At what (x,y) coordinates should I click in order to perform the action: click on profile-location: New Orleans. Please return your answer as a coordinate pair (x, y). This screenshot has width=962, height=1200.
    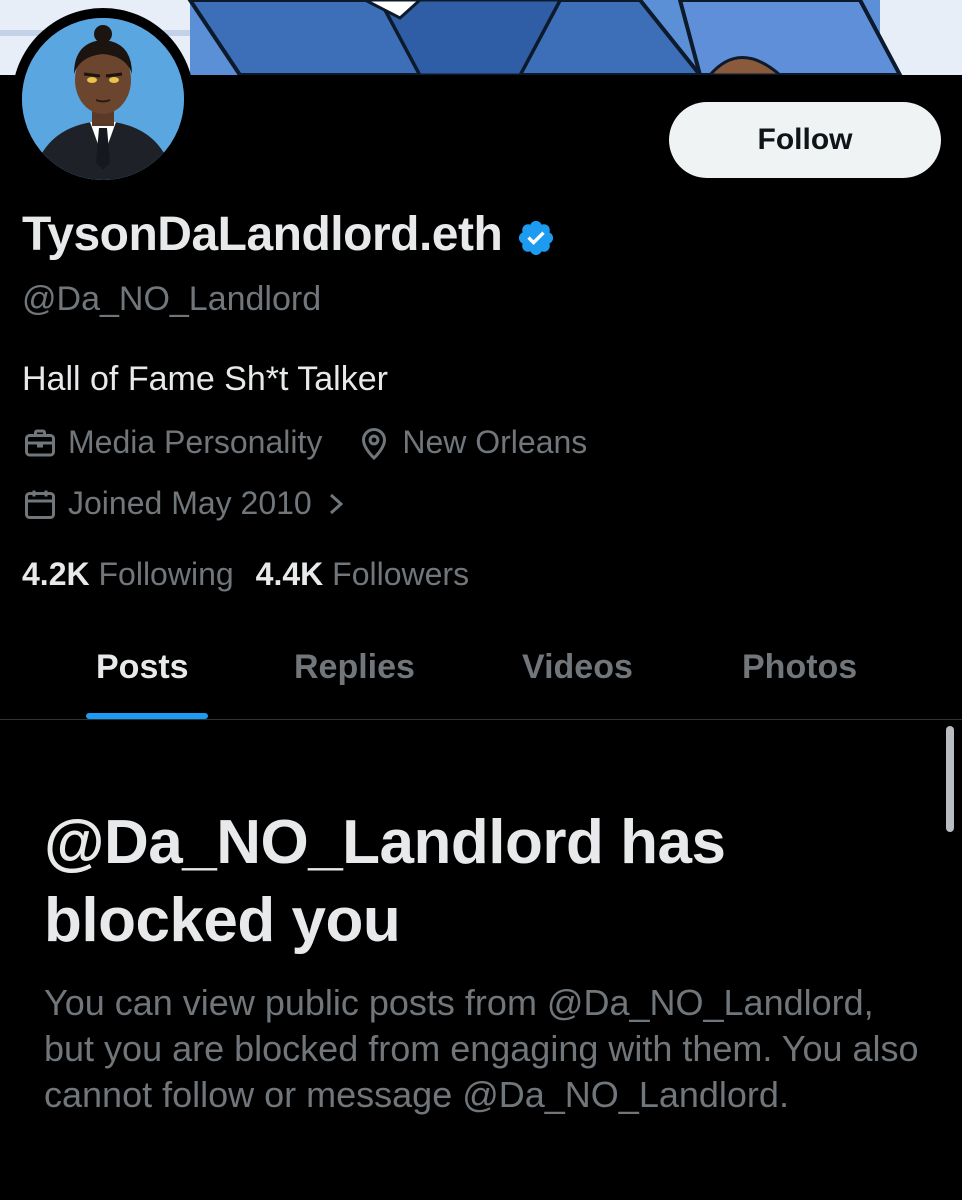
    Looking at the image, I should click on (495, 442).